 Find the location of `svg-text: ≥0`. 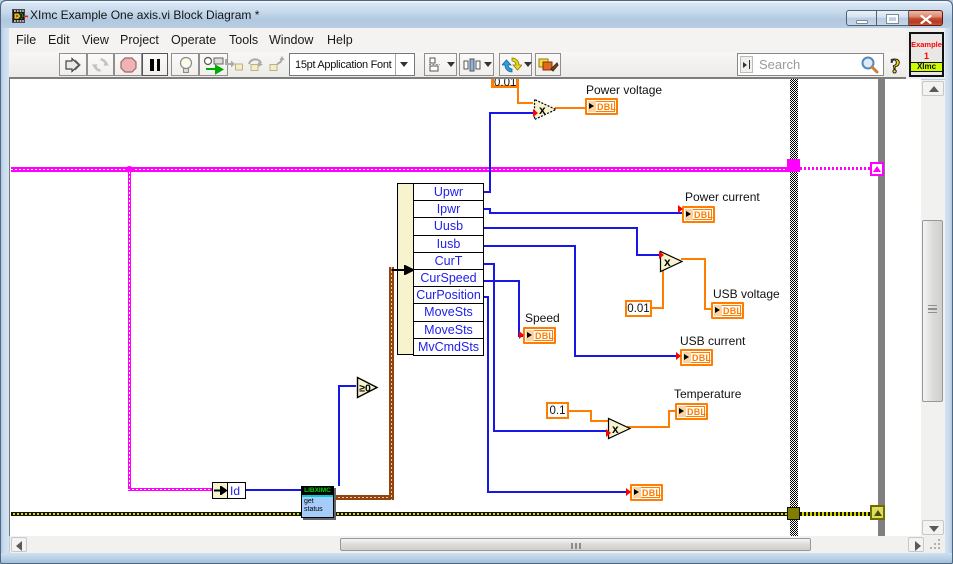

svg-text: ≥0 is located at coordinates (365, 389).